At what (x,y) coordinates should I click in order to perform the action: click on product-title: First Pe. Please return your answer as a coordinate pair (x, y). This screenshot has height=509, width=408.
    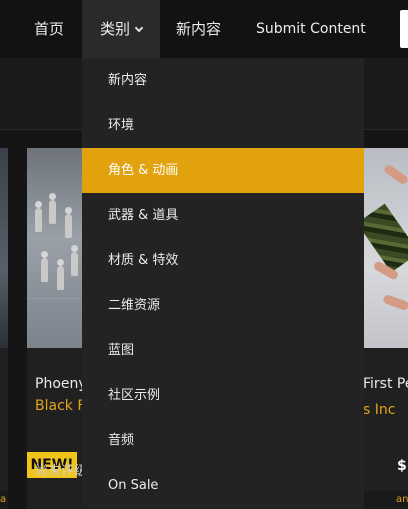
    Looking at the image, I should click on (385, 384).